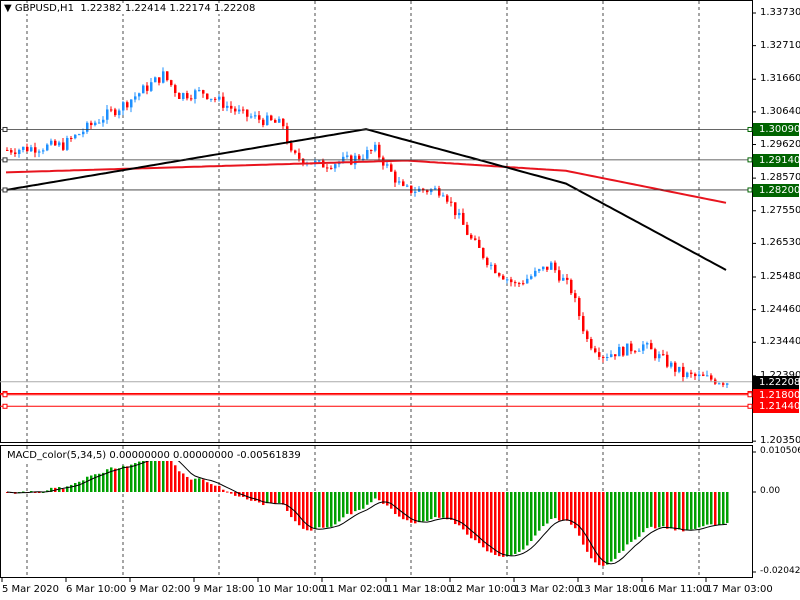 This screenshot has height=600, width=800. I want to click on macd-value-1: 0.00000000, so click(139, 455).